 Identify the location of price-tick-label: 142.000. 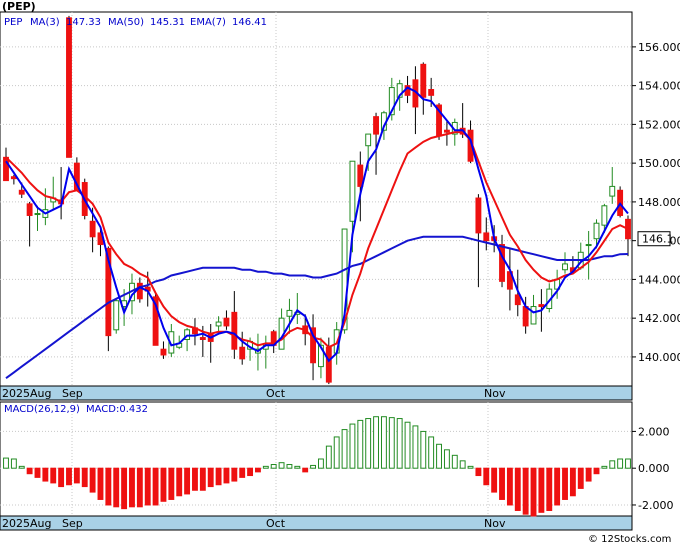
(659, 318).